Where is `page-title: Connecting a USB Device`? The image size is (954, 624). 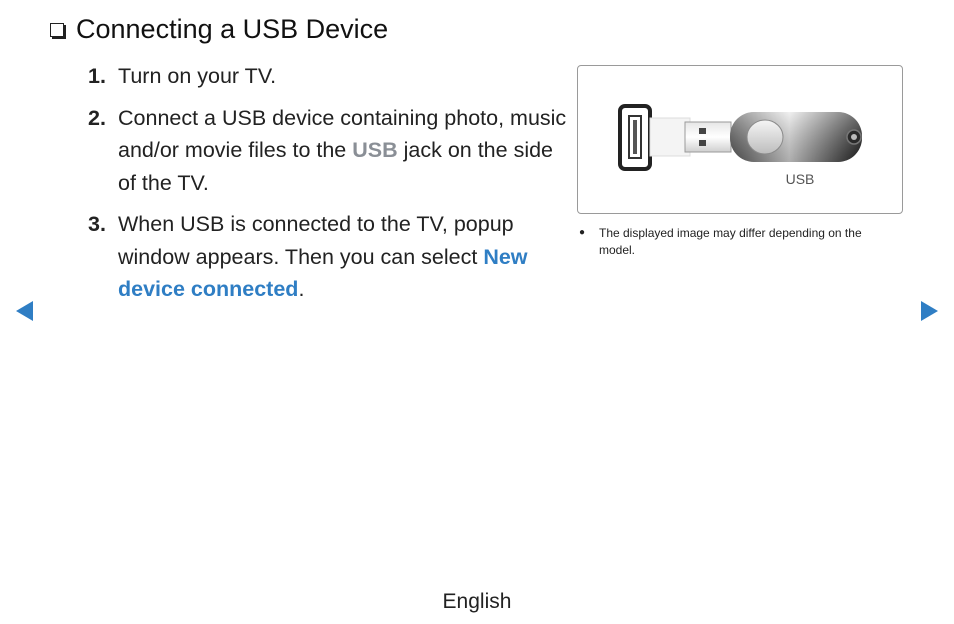
page-title: Connecting a USB Device is located at coordinates (232, 29).